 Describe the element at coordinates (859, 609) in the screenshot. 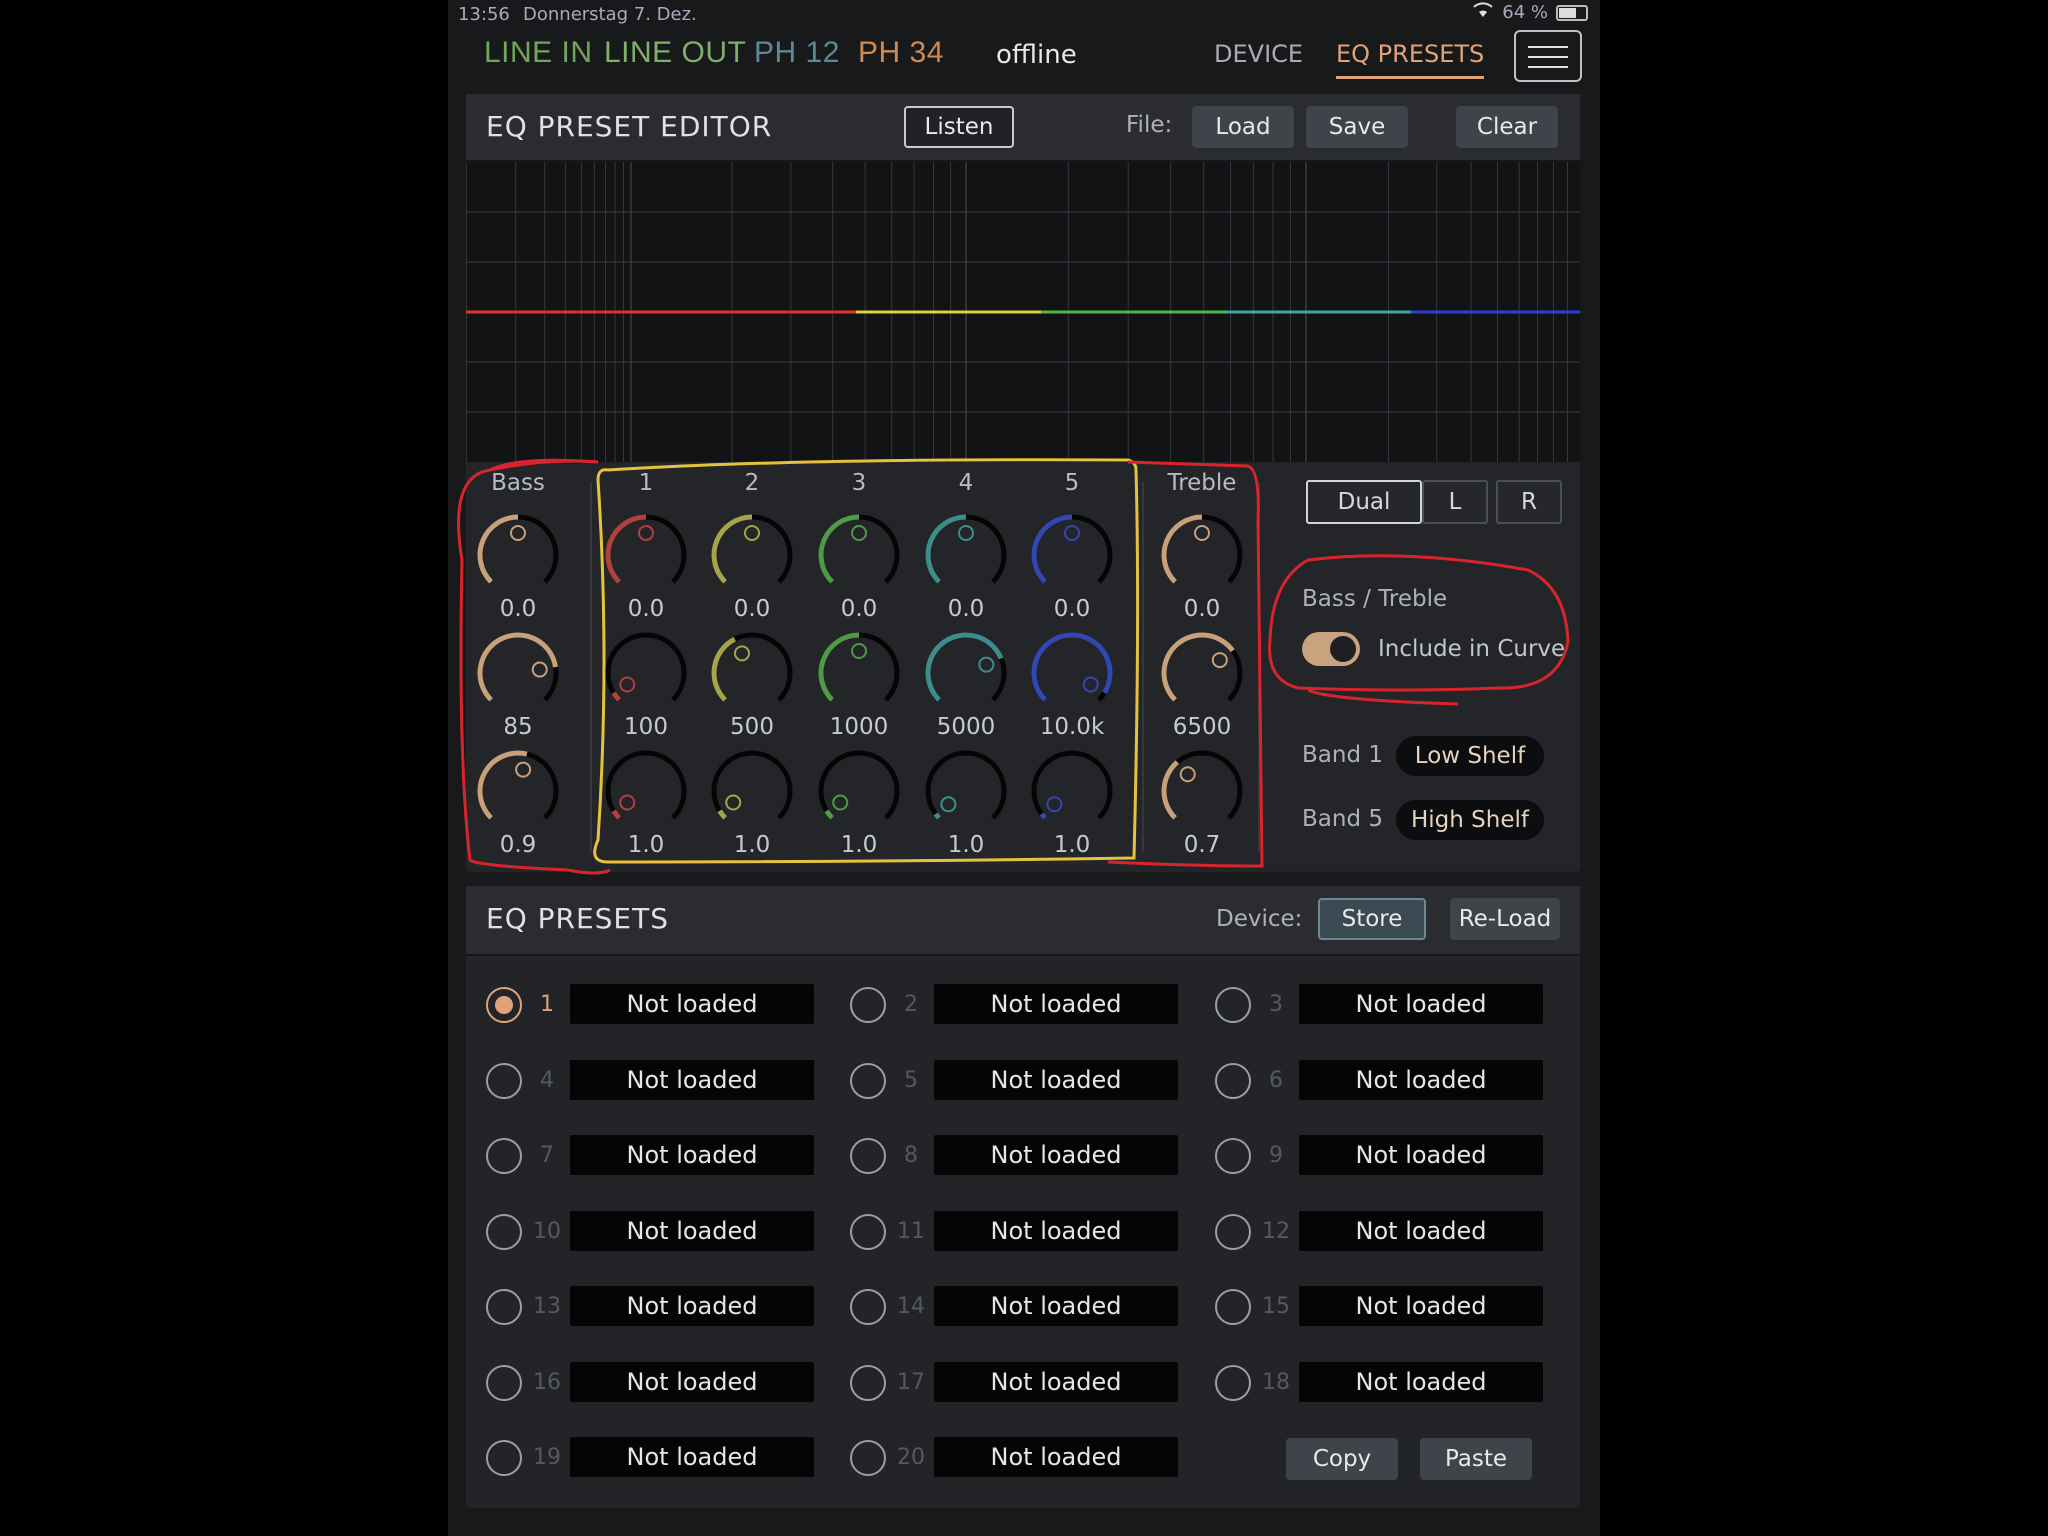

I see `band-3-gain-value: 0.0` at that location.